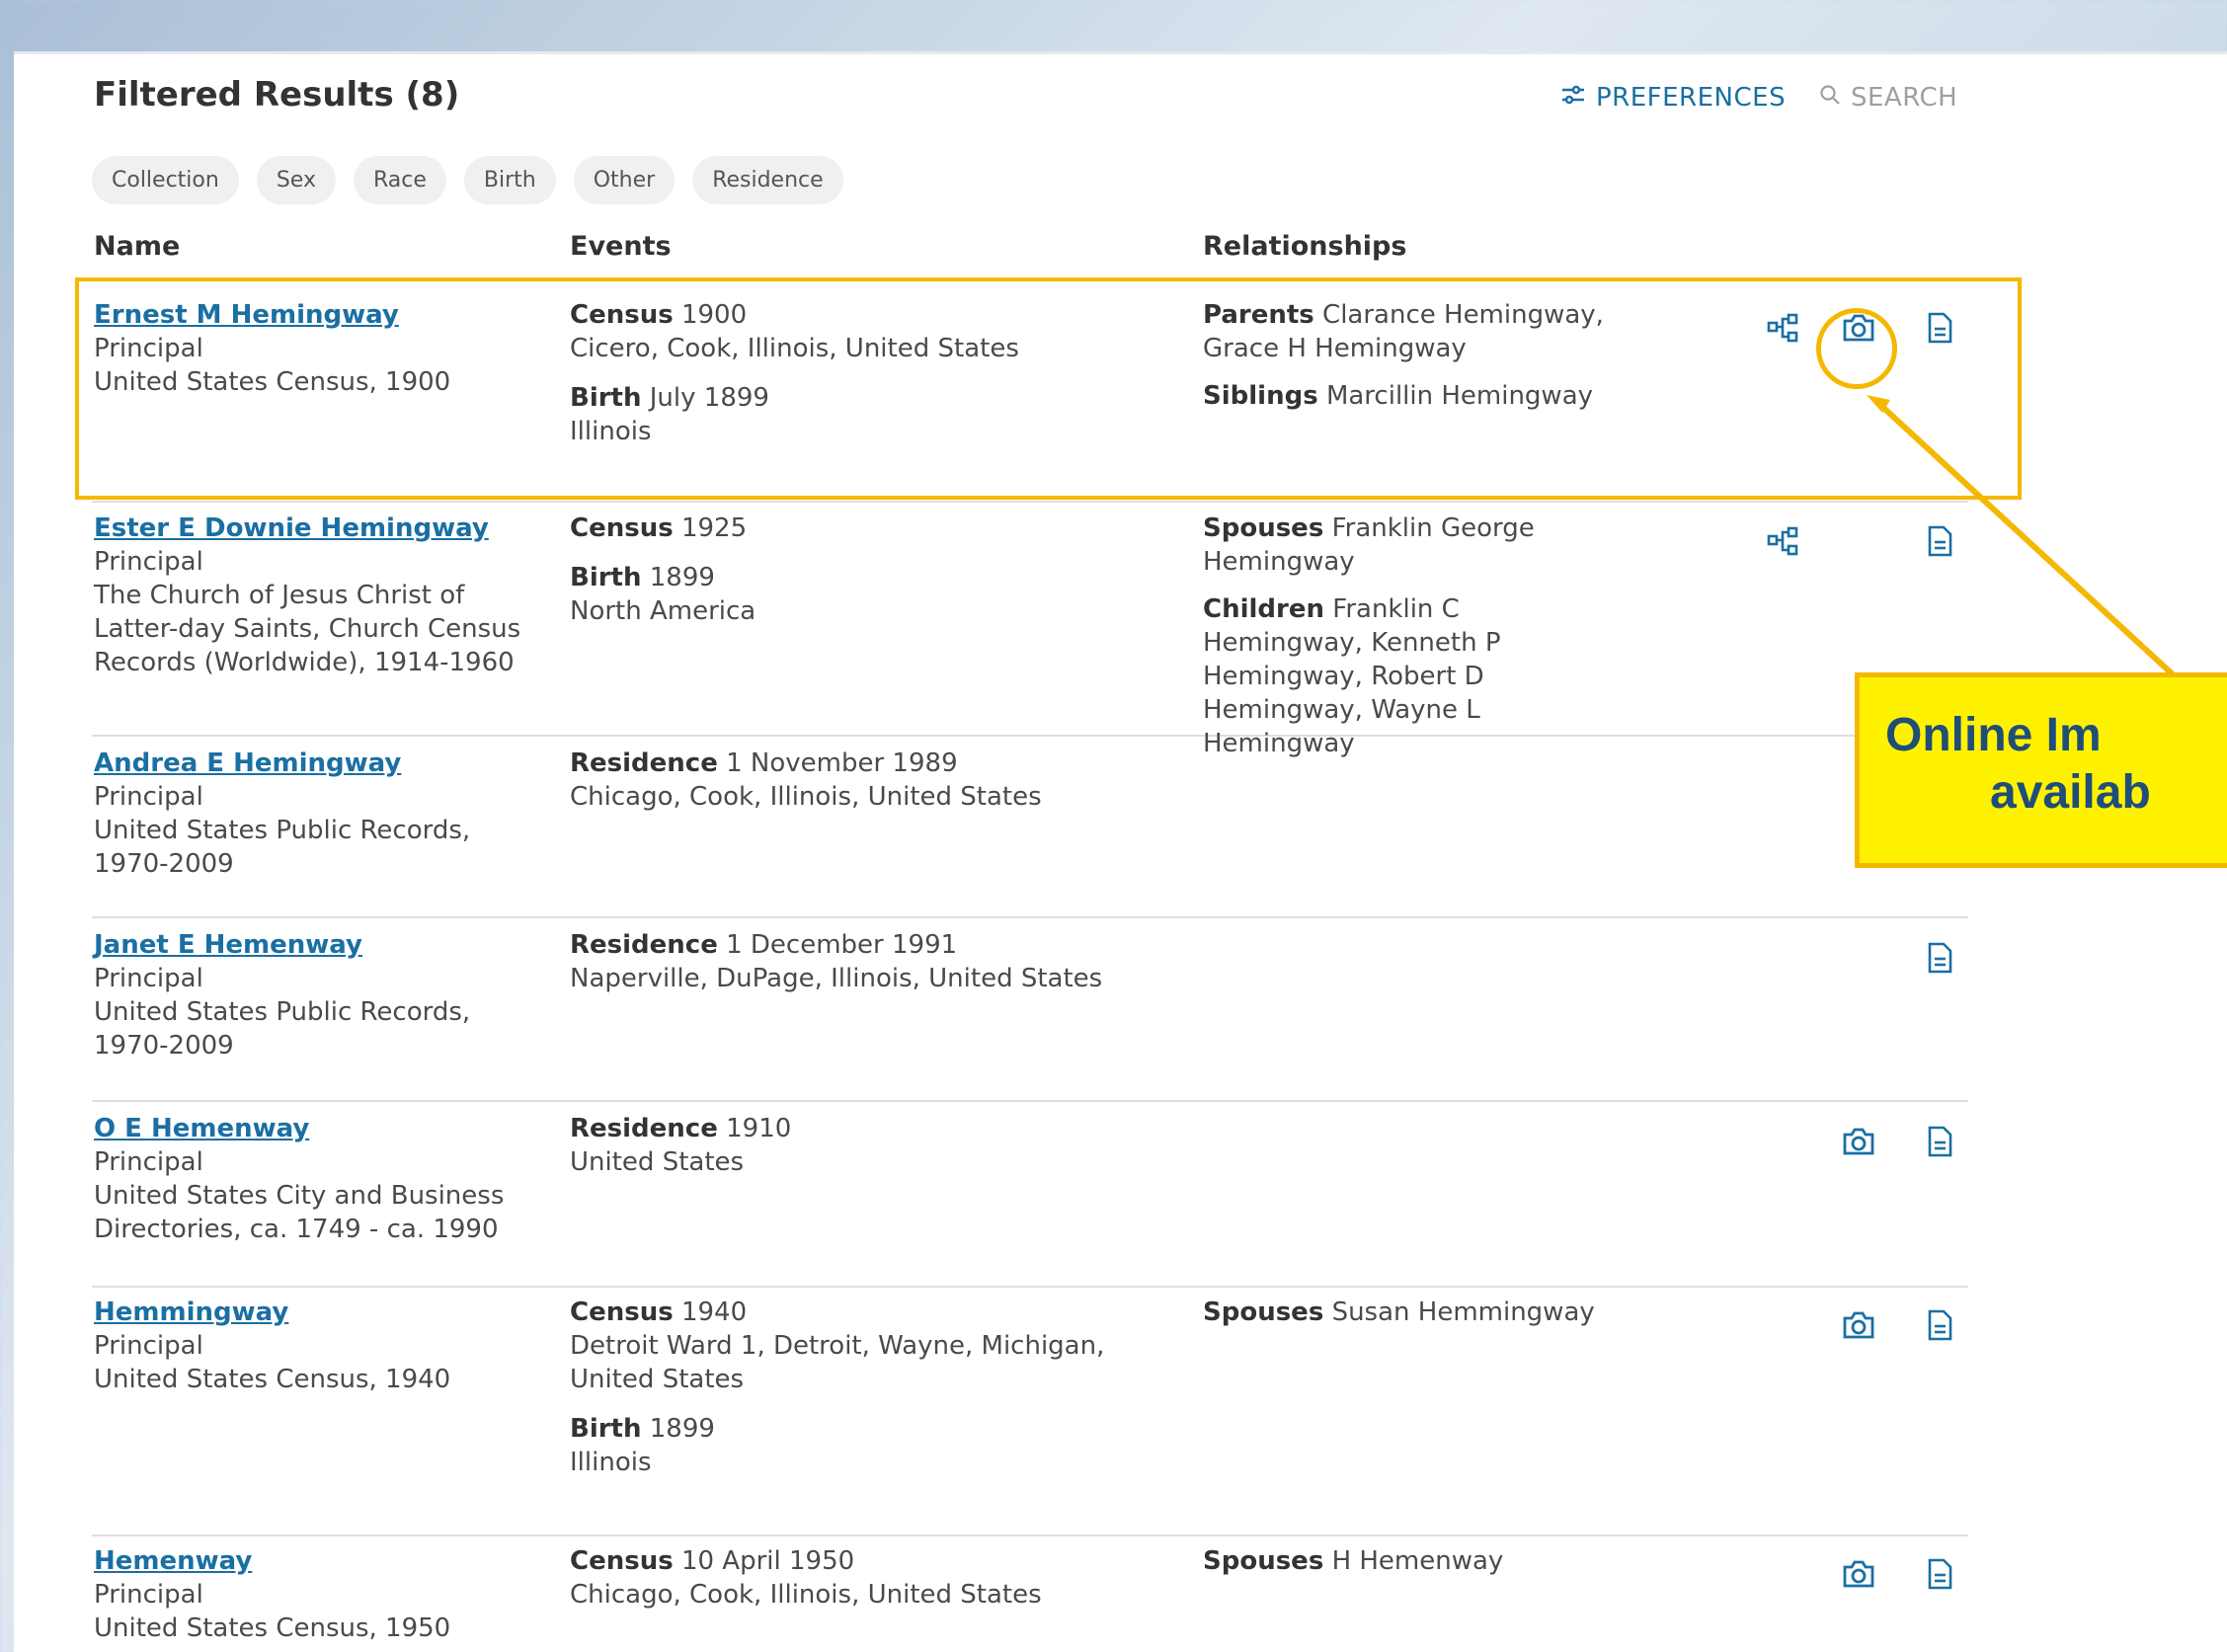  Describe the element at coordinates (806, 1595) in the screenshot. I see `event-place: Chicago, Cook, Illinois, United States` at that location.